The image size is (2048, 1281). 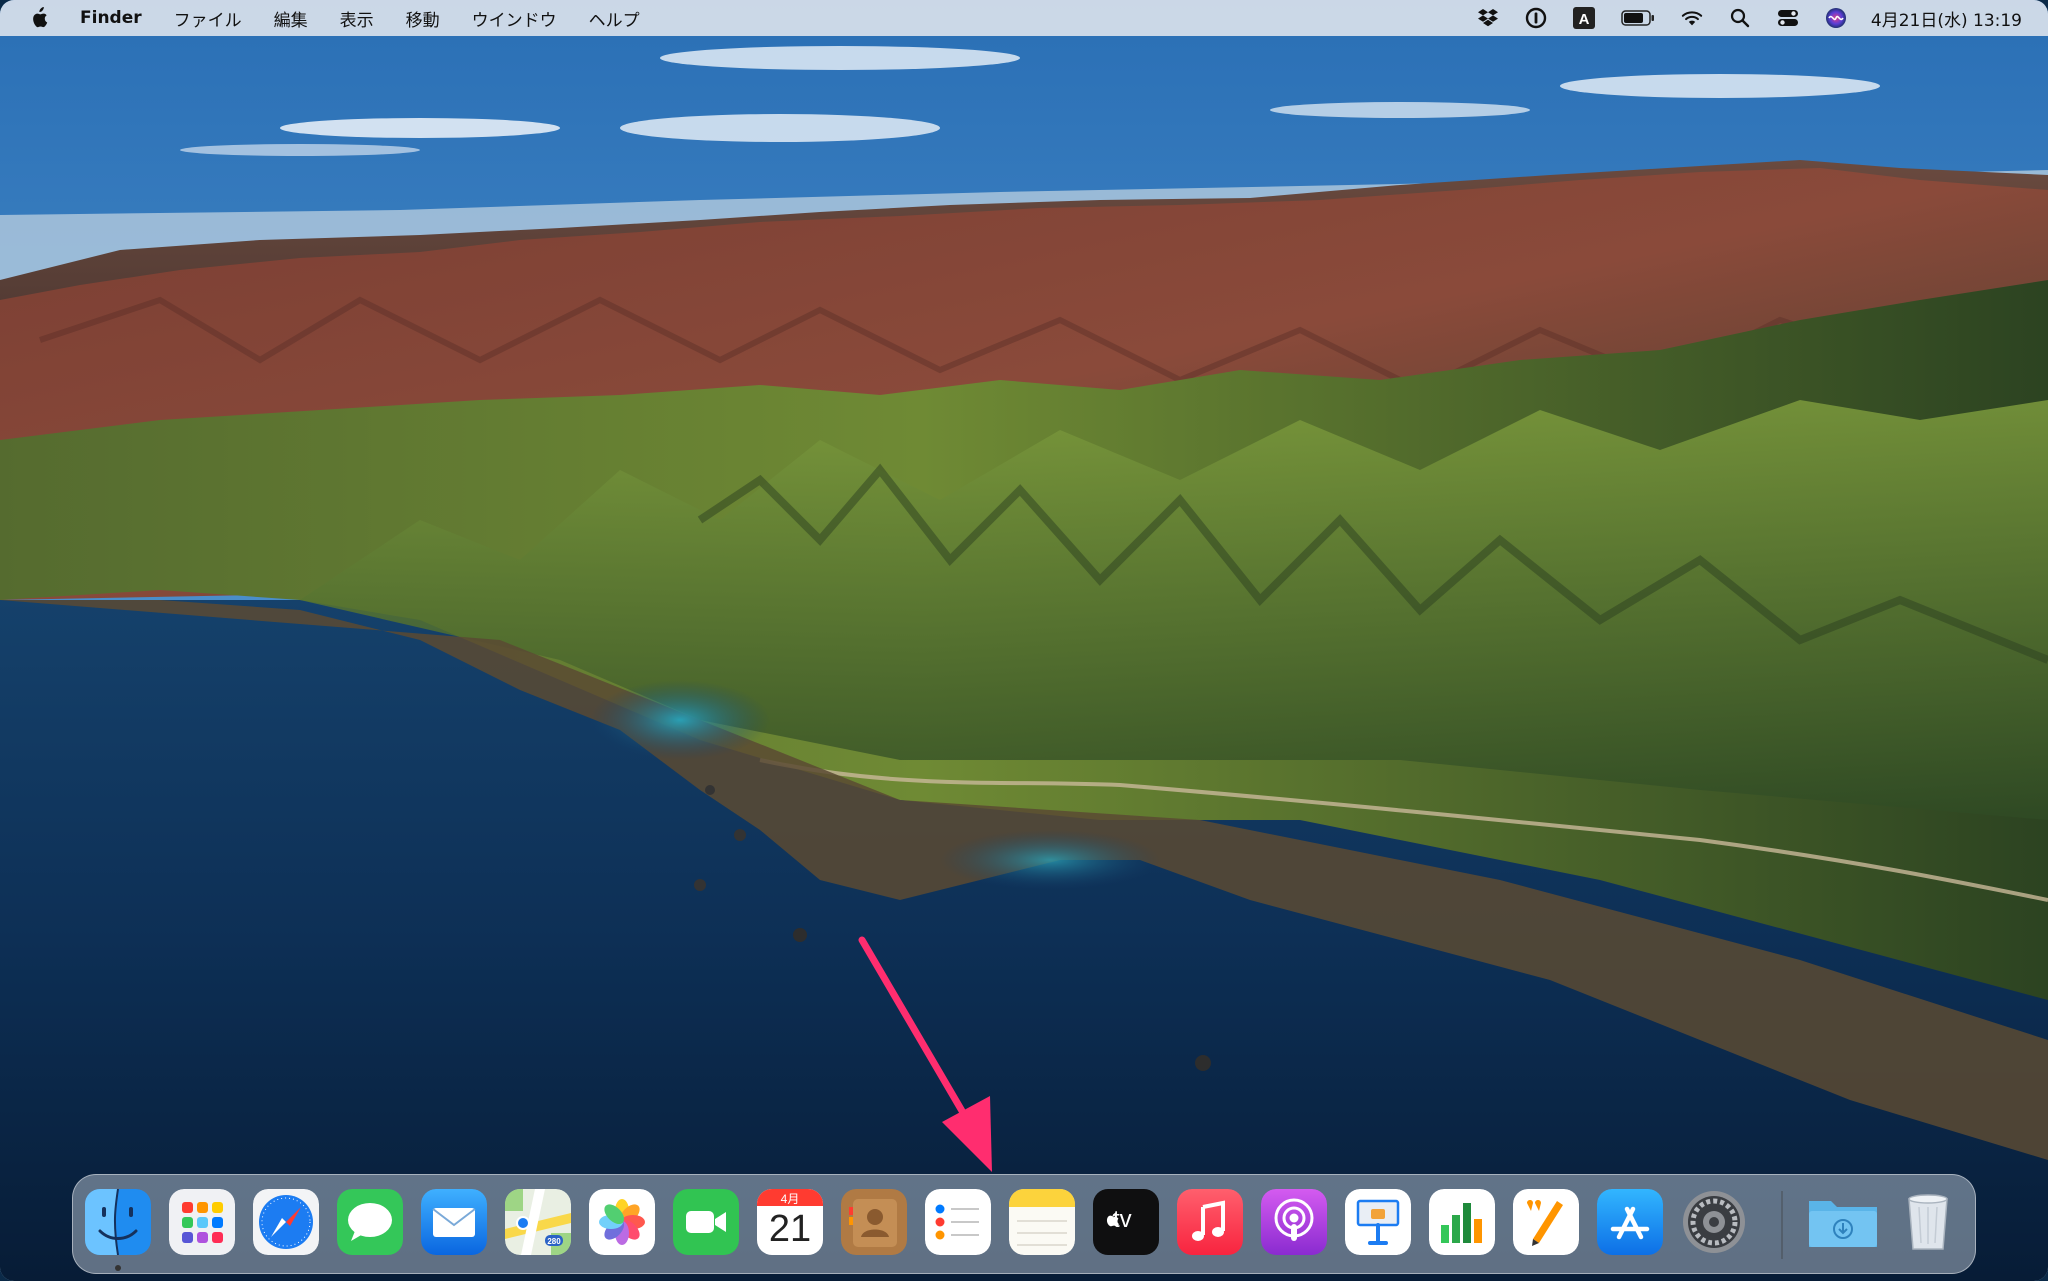 I want to click on apple-logo-icon, so click(x=39, y=18).